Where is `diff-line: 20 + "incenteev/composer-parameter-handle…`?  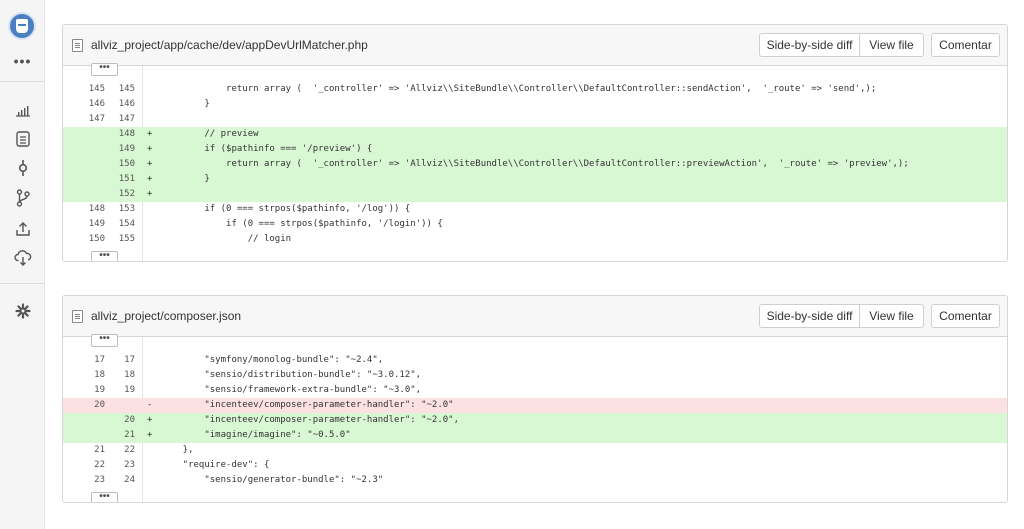 diff-line: 20 + "incenteev/composer-parameter-handle… is located at coordinates (535, 420).